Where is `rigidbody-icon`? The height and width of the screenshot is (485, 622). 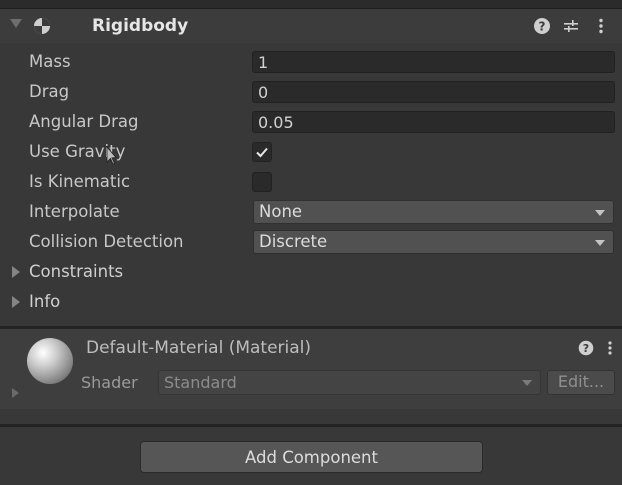
rigidbody-icon is located at coordinates (42, 26).